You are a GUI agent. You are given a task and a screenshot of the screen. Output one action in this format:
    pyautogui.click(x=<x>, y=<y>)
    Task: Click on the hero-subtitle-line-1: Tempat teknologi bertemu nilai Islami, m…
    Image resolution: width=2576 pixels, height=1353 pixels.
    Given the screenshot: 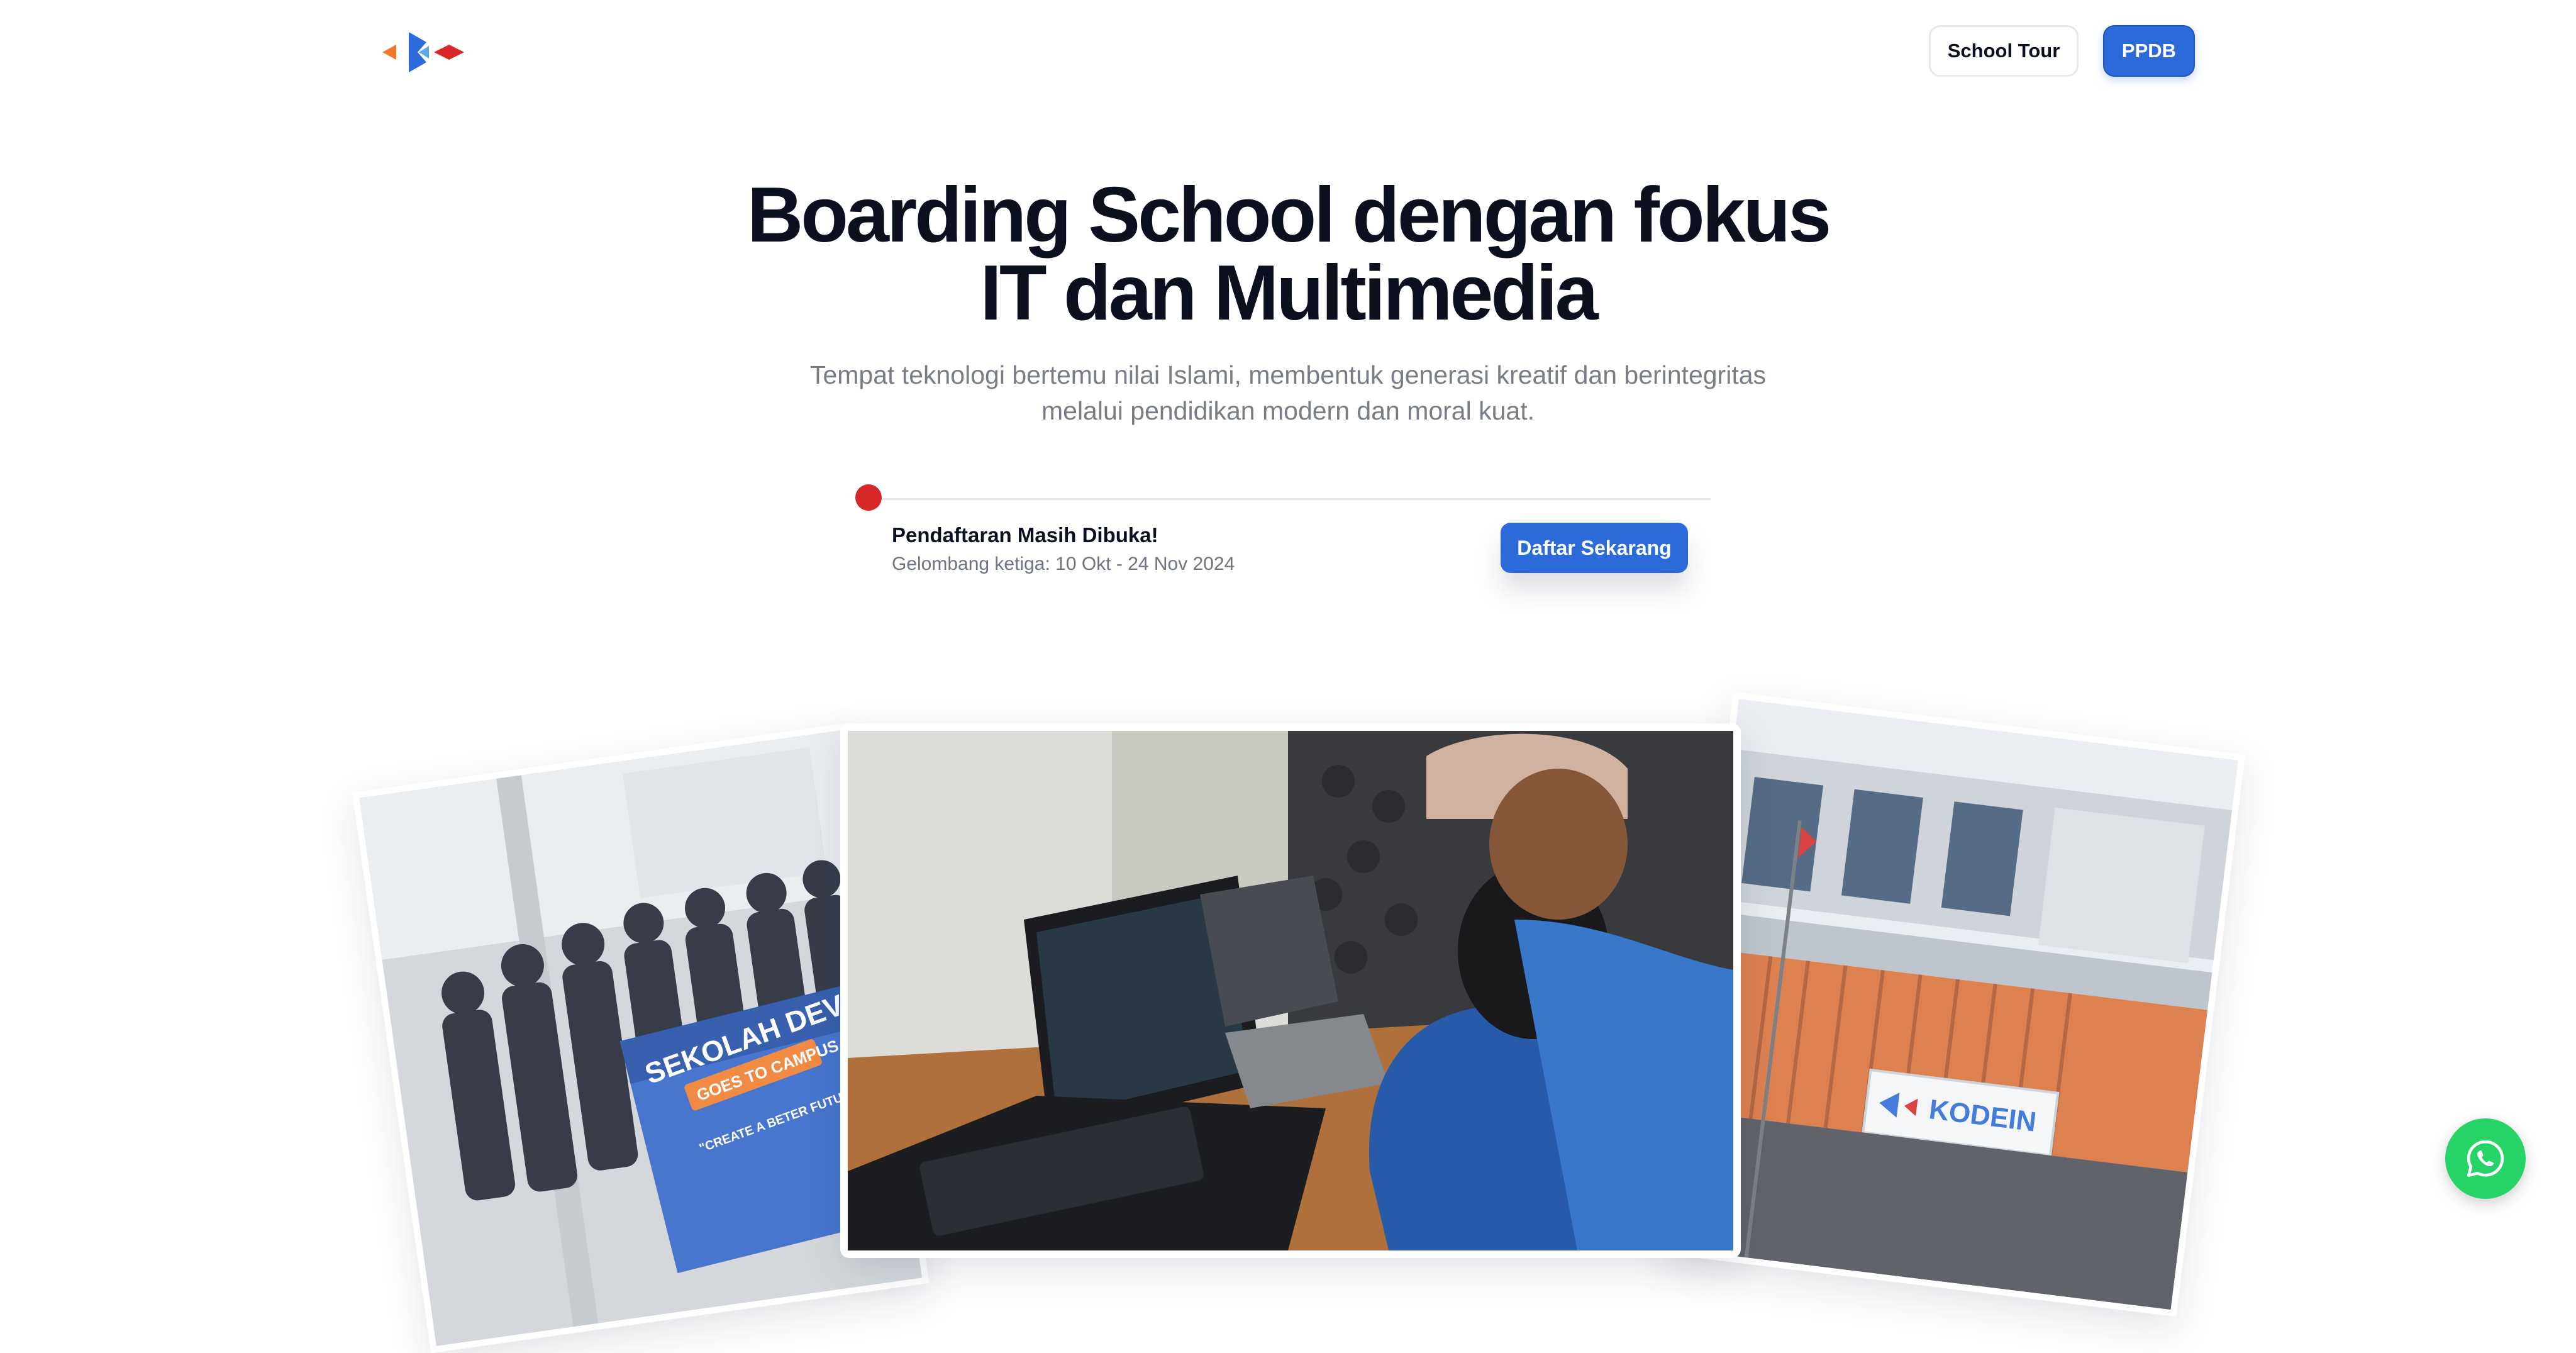 What is the action you would take?
    pyautogui.click(x=1288, y=374)
    